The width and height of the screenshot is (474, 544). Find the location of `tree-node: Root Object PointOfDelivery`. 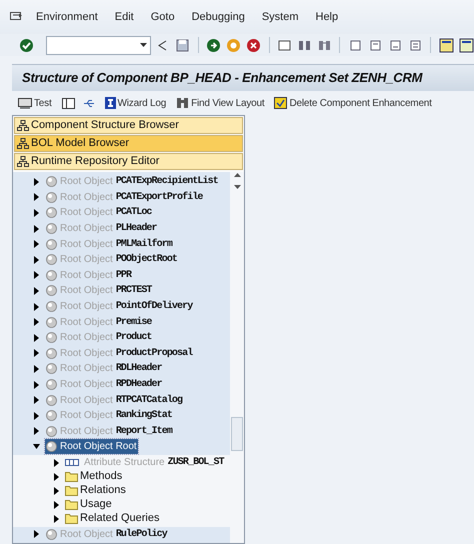

tree-node: Root Object PointOfDelivery is located at coordinates (119, 306).